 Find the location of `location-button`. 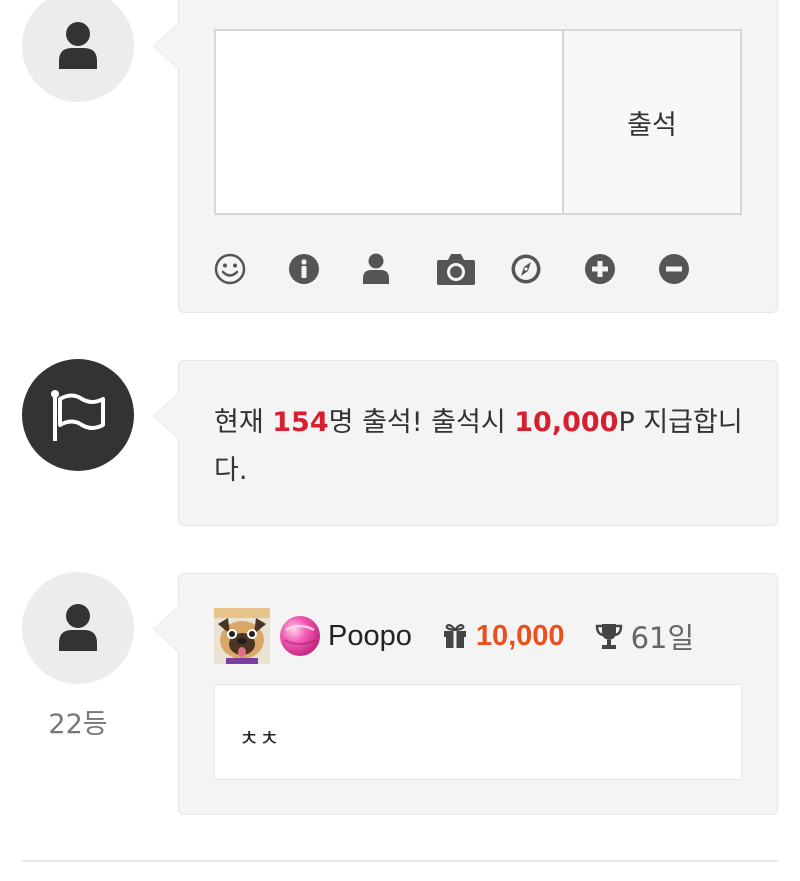

location-button is located at coordinates (547, 269).